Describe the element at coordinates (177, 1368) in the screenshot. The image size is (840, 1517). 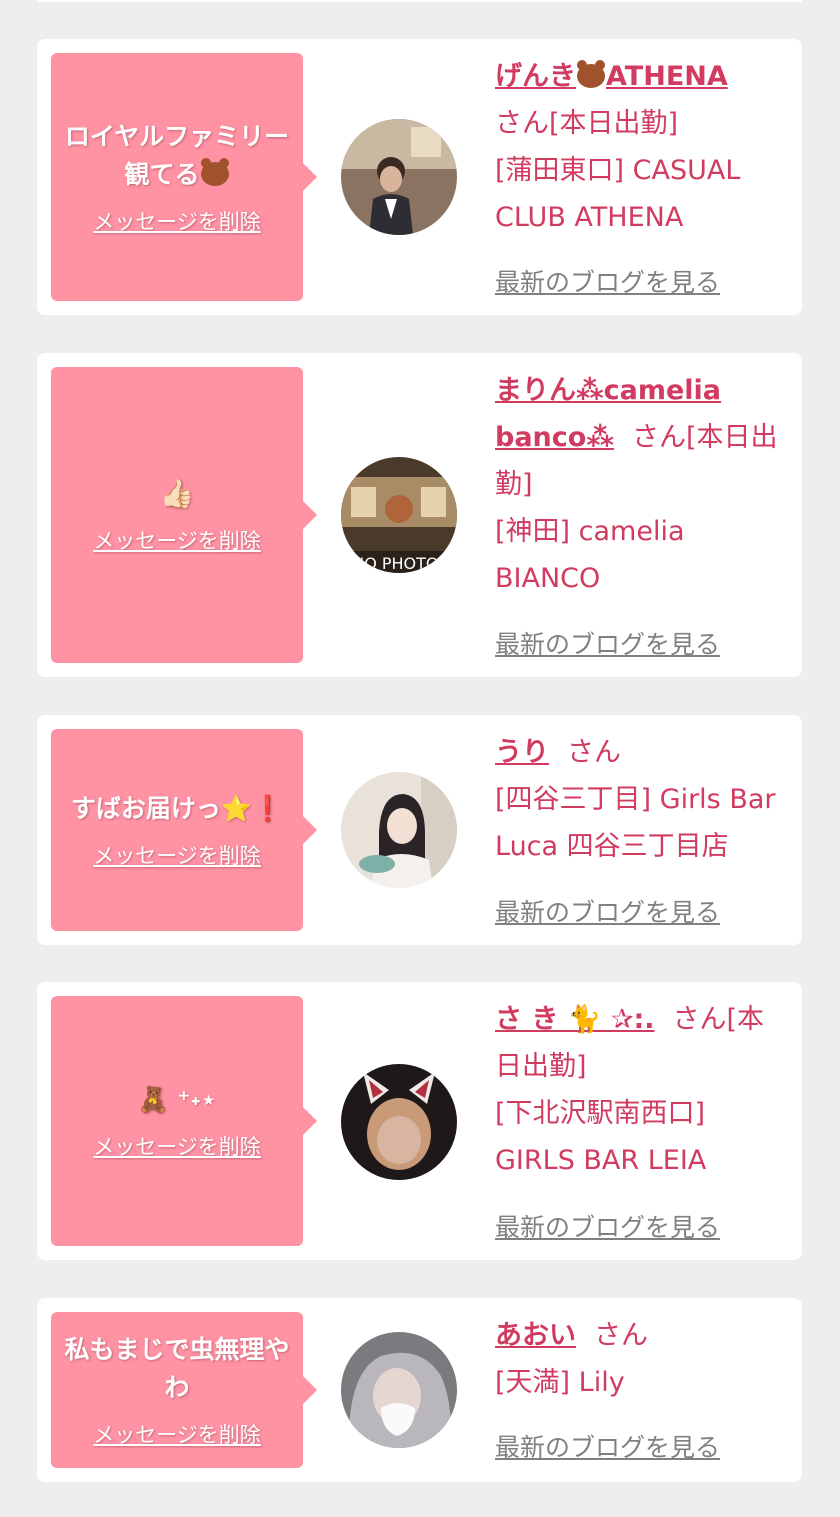
I see `message-text: 私もまじで虫無理やわ` at that location.